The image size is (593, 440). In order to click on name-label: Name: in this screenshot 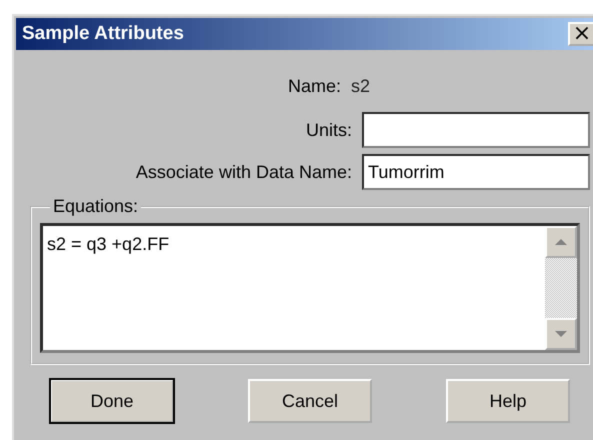, I will do `click(315, 86)`.